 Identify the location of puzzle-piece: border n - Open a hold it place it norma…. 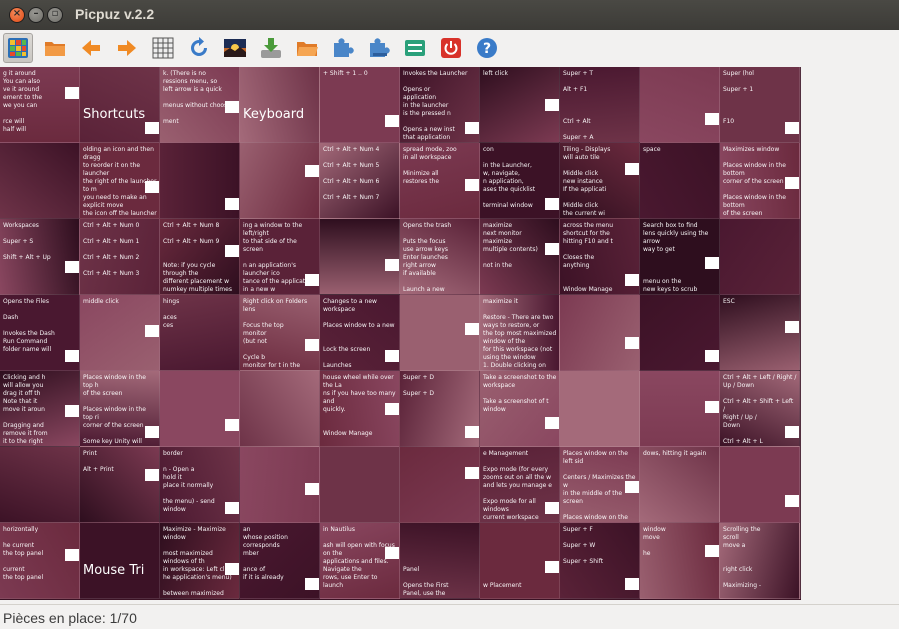
(200, 485).